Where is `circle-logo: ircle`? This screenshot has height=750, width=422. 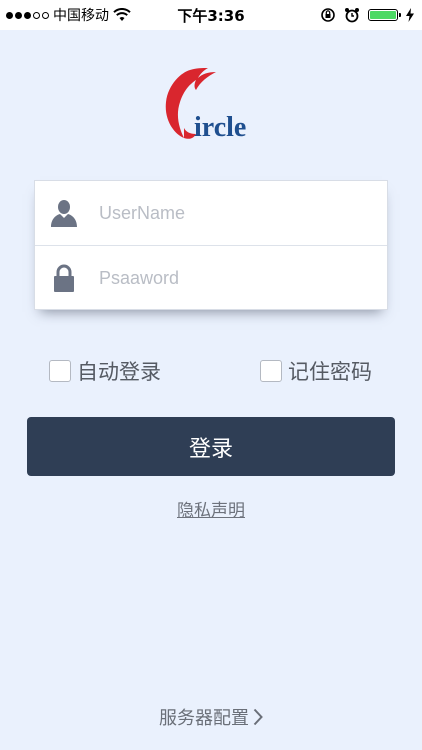 circle-logo: ircle is located at coordinates (211, 102).